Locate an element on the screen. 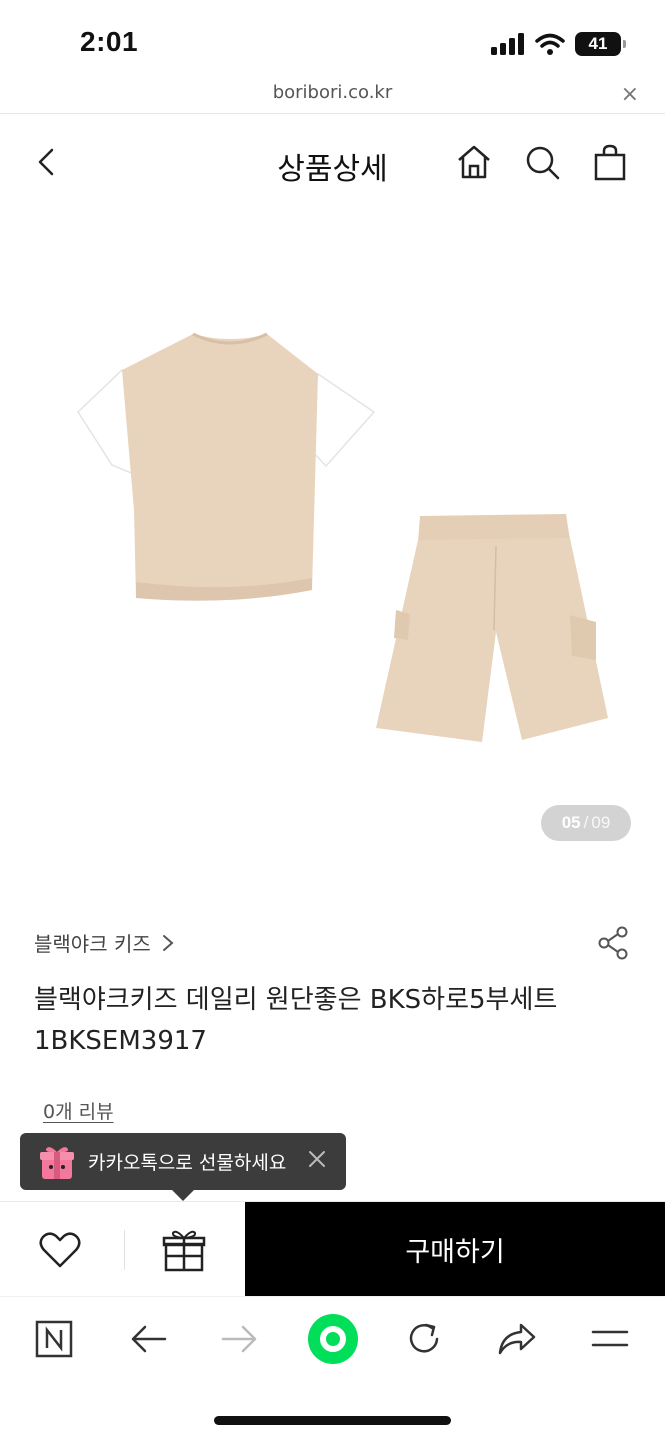 The image size is (665, 1440). shopping-bag-icon is located at coordinates (610, 162).